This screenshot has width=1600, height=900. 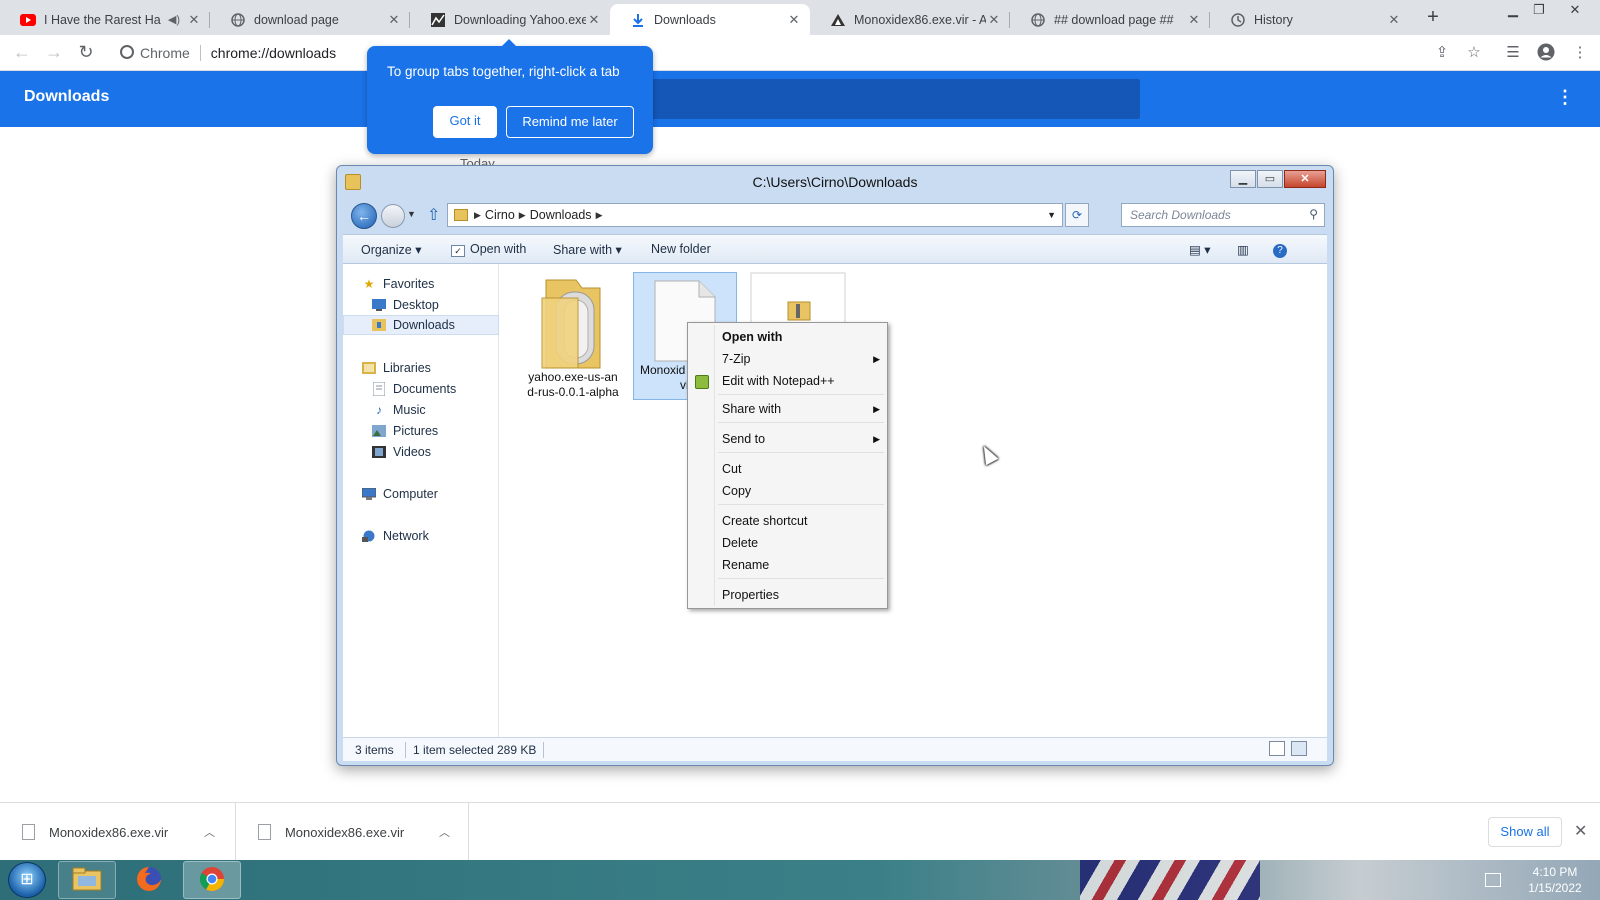 What do you see at coordinates (910, 19) in the screenshot?
I see `tab-monoxide-analysis: Monoxidex86.exe.vir - An ✕` at bounding box center [910, 19].